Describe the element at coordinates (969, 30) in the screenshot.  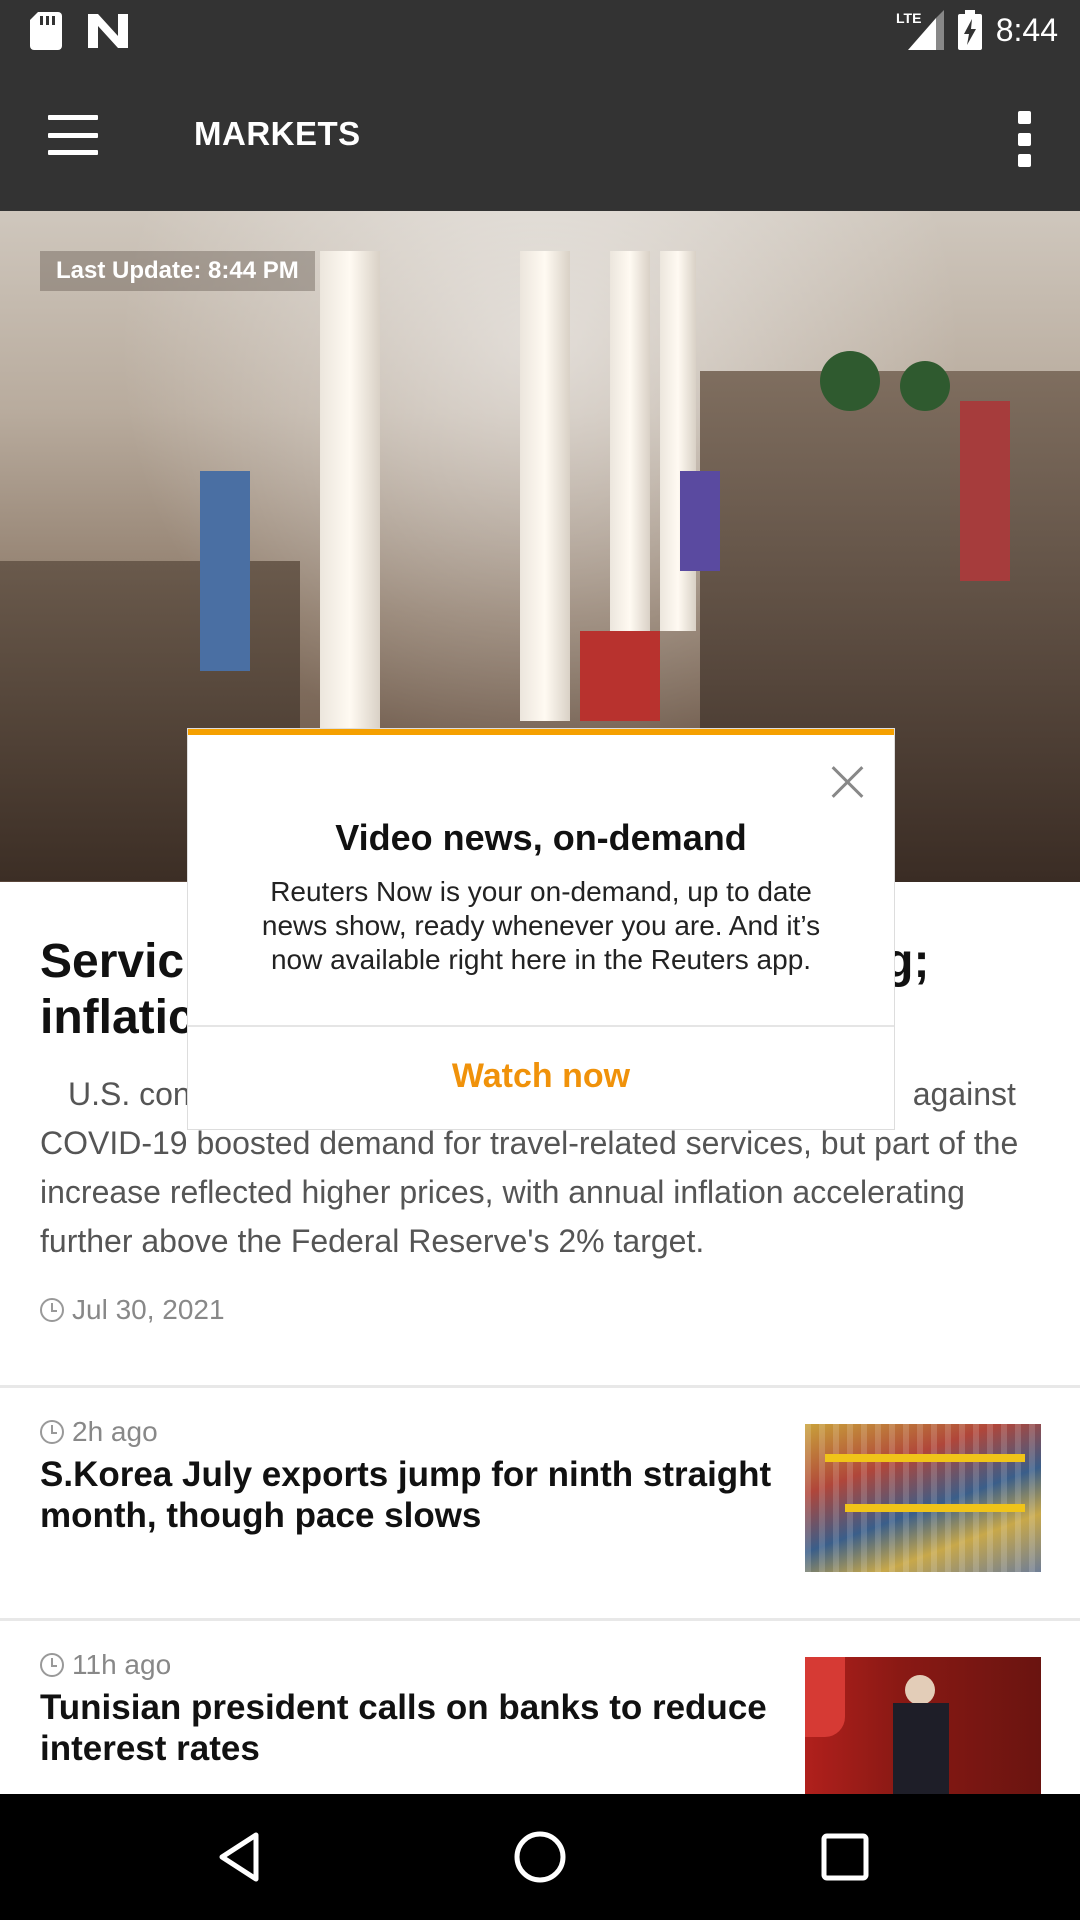
I see `battery-charging-icon` at that location.